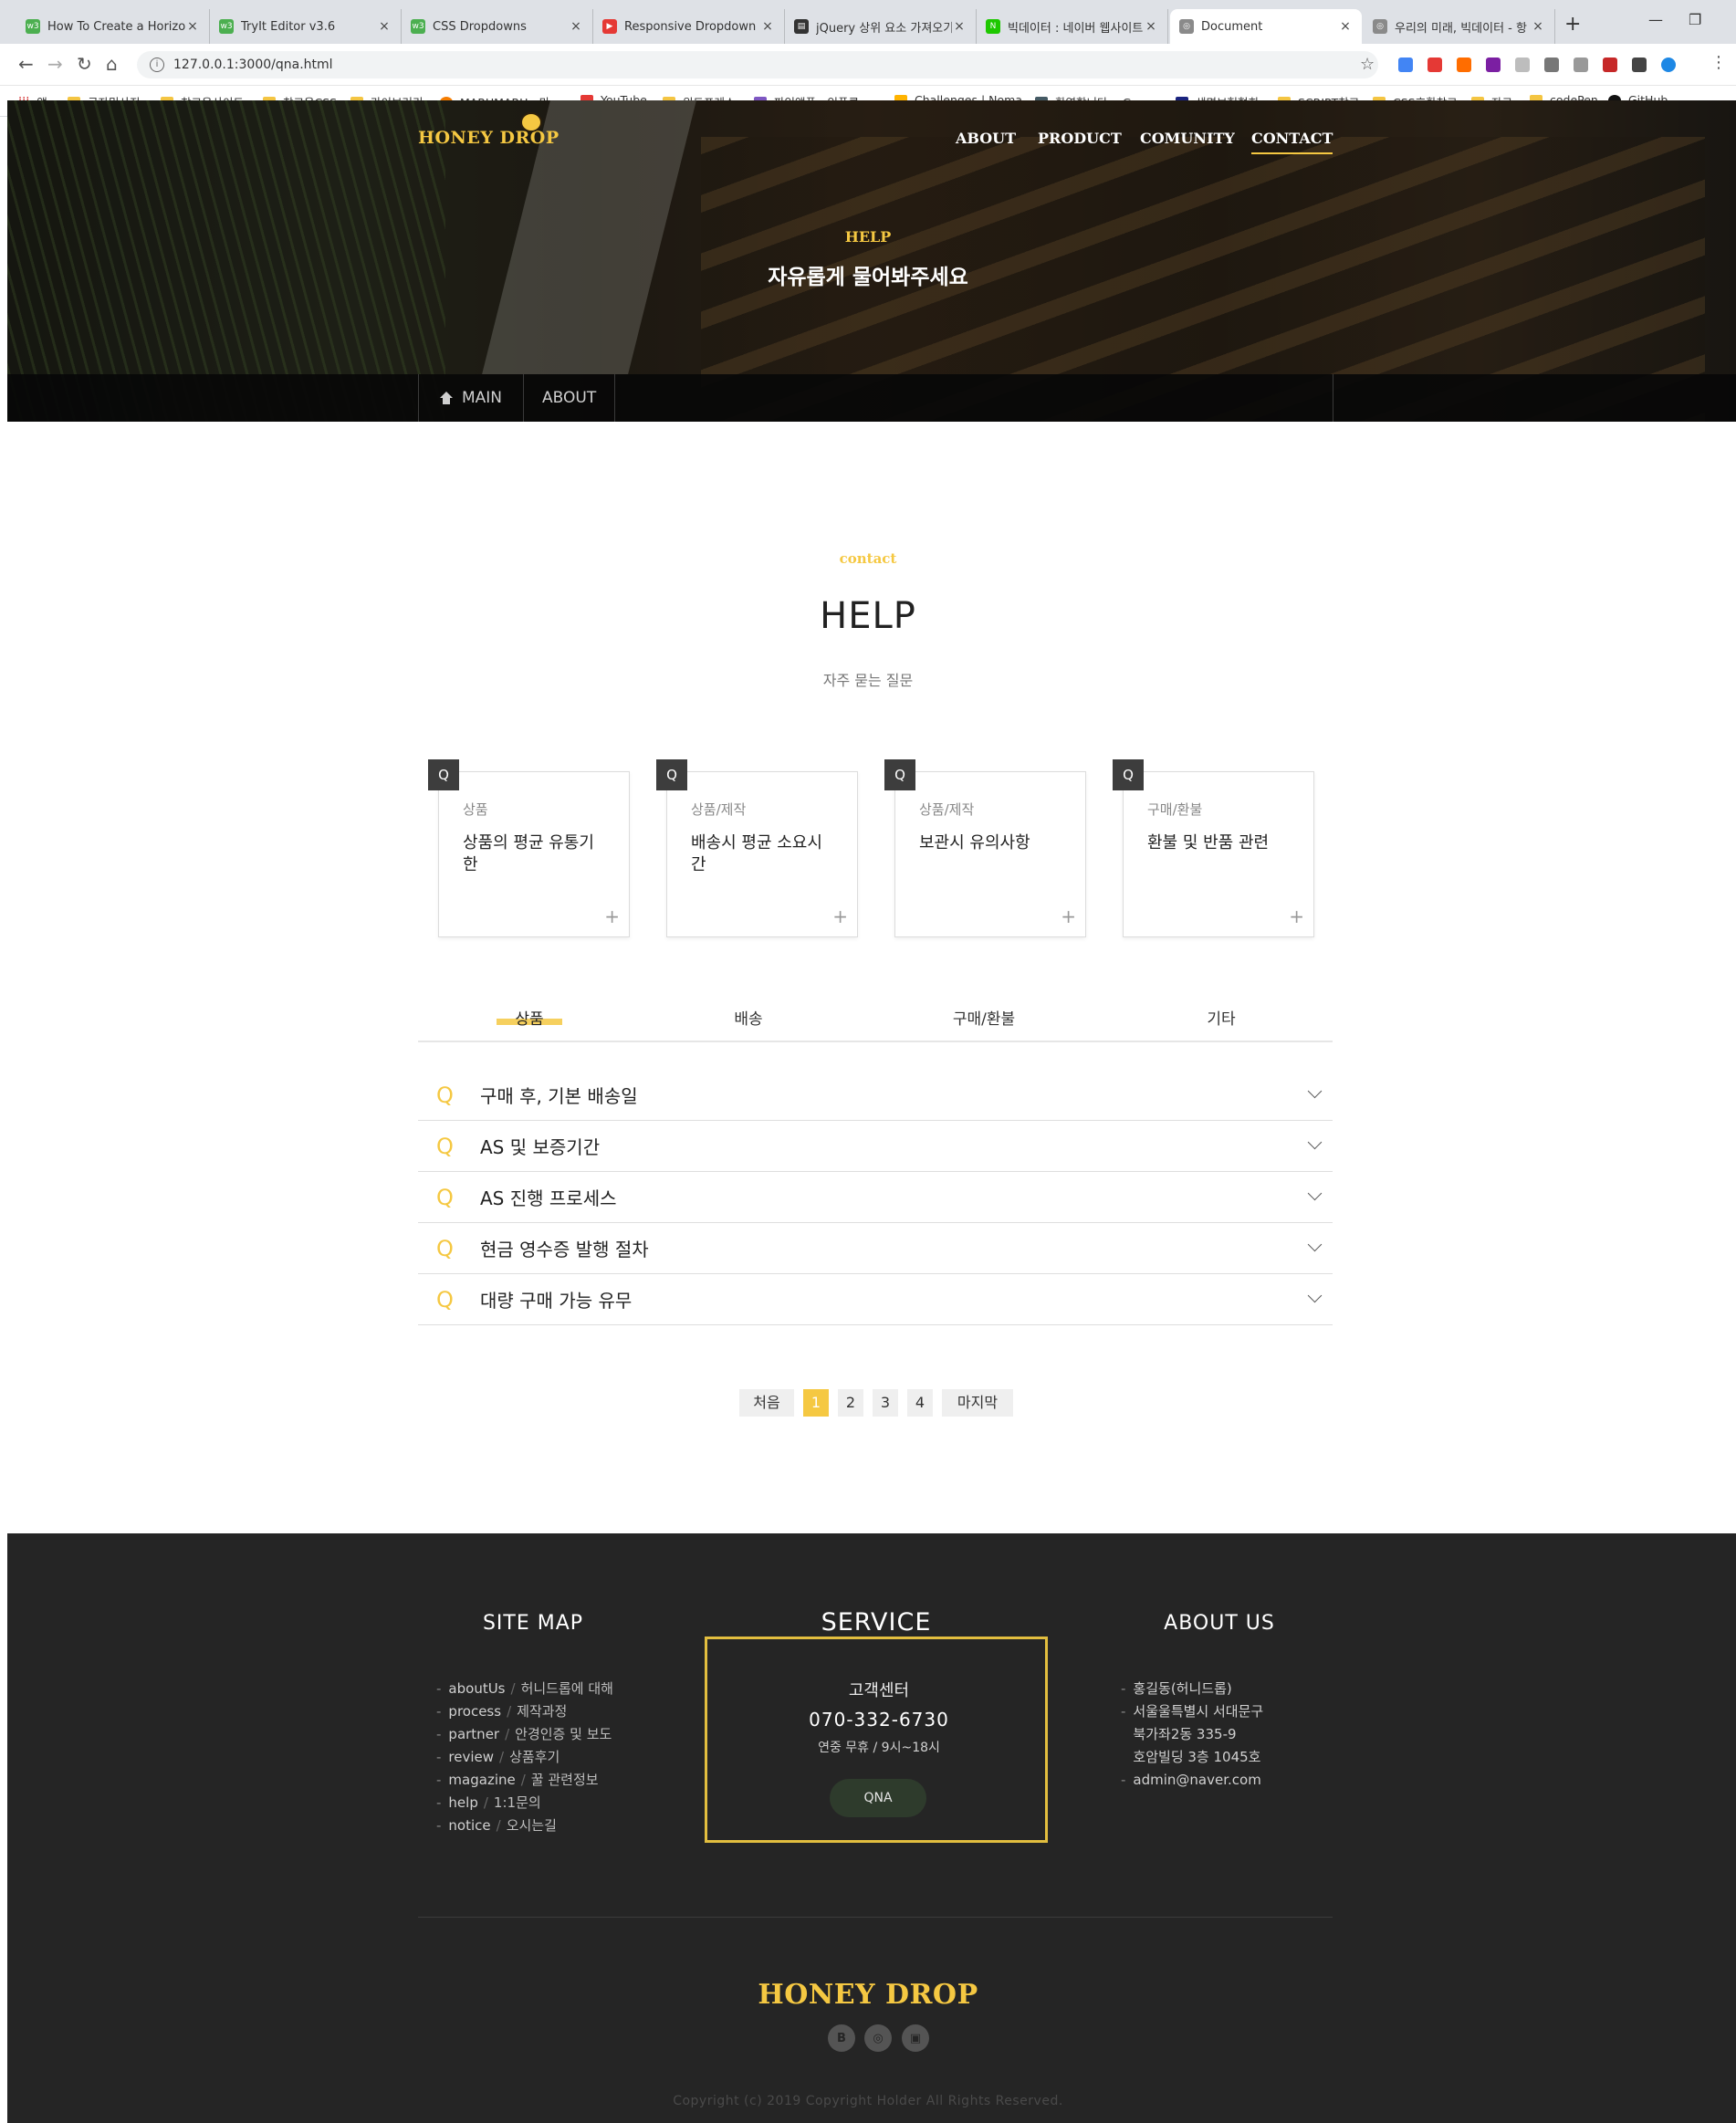  I want to click on restore-icon: ❐, so click(1695, 20).